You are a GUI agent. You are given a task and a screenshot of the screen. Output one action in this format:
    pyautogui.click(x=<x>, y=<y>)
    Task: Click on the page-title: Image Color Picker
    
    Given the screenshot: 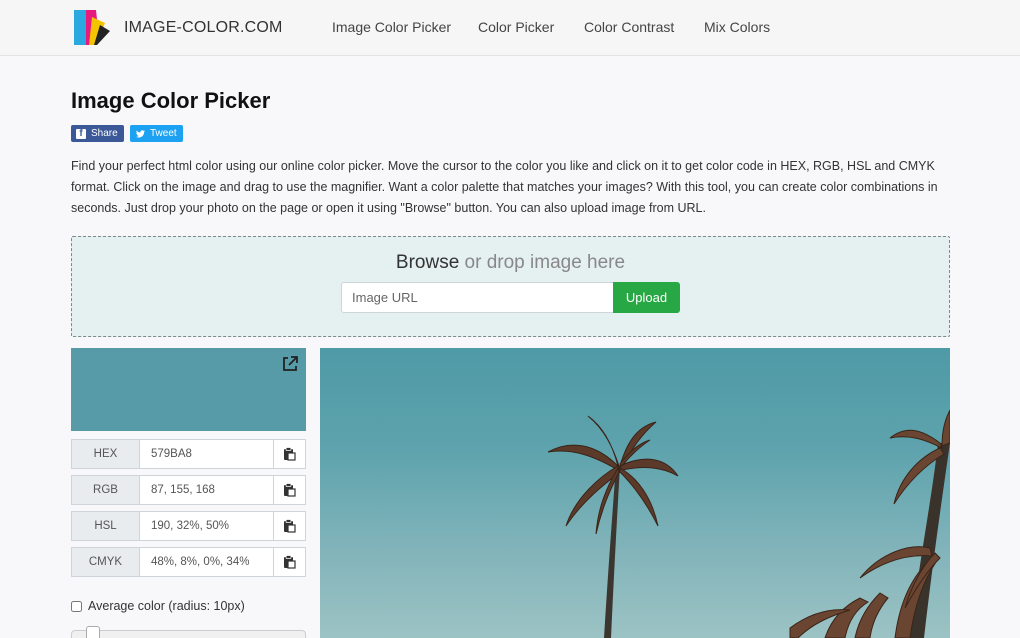 What is the action you would take?
    pyautogui.click(x=171, y=100)
    